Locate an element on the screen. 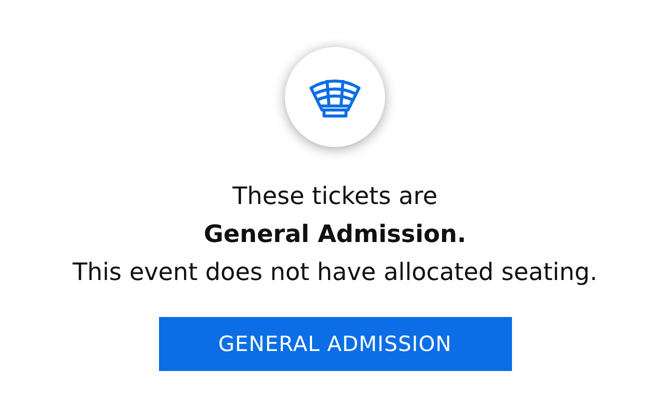 The width and height of the screenshot is (670, 410). general-admission-button: GENERAL ADMISSION is located at coordinates (335, 344).